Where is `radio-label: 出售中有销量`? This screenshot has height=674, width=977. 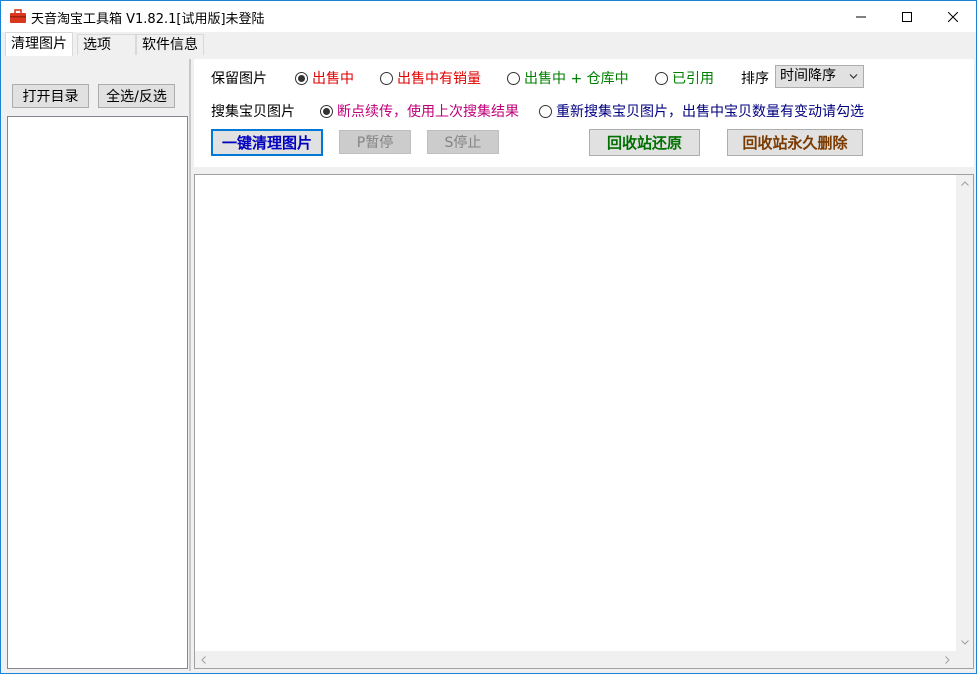
radio-label: 出售中有销量 is located at coordinates (439, 79).